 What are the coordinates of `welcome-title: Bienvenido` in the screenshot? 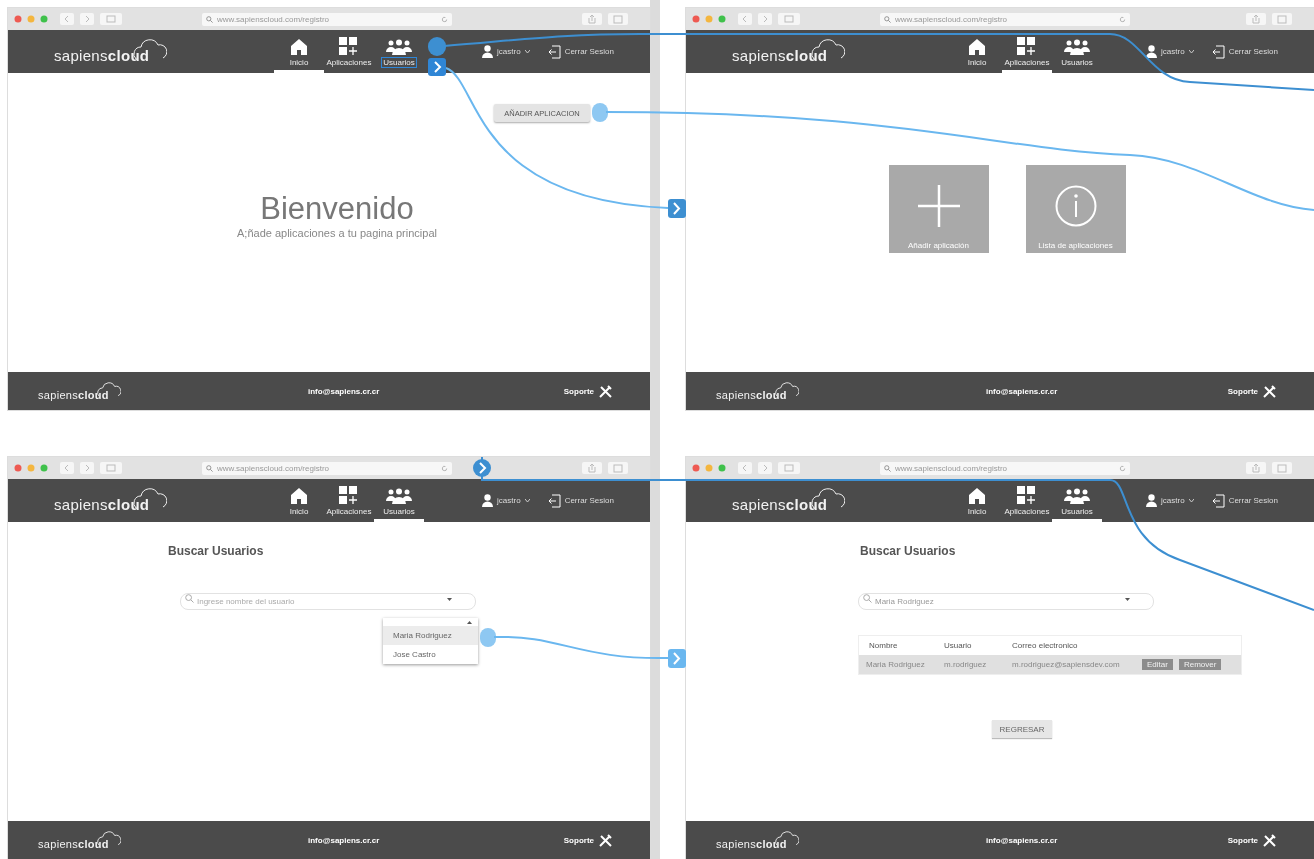 It's located at (337, 209).